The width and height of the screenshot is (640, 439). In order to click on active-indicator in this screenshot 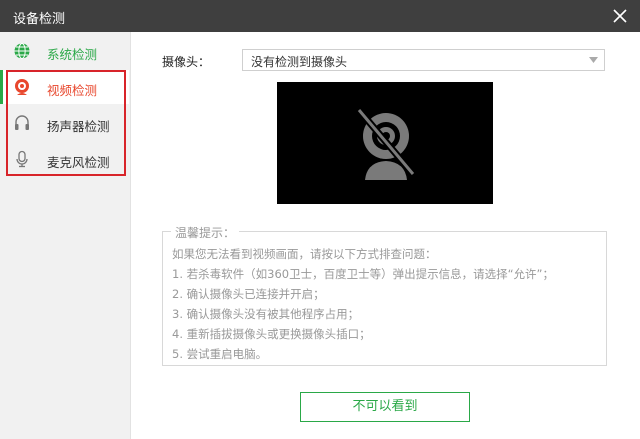, I will do `click(1, 87)`.